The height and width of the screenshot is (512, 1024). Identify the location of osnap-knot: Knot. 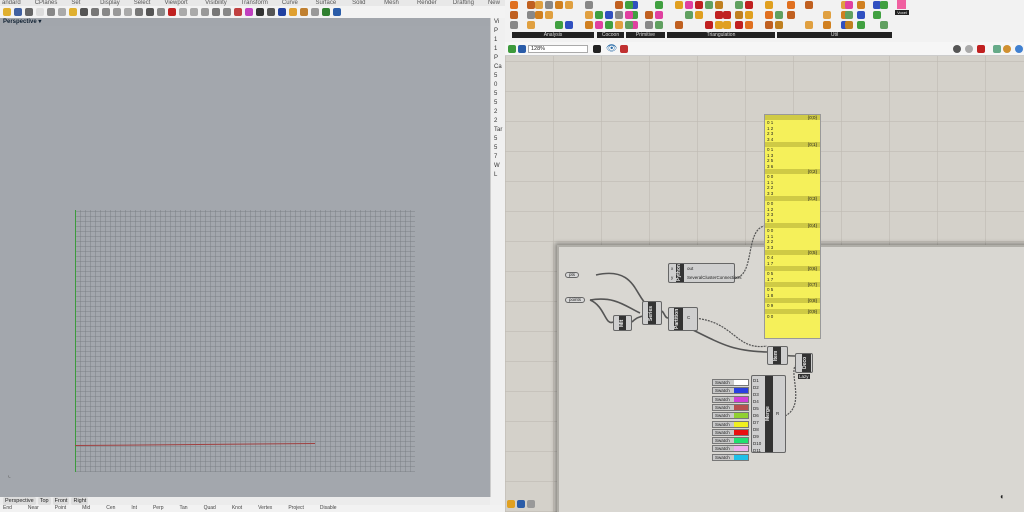
(237, 508).